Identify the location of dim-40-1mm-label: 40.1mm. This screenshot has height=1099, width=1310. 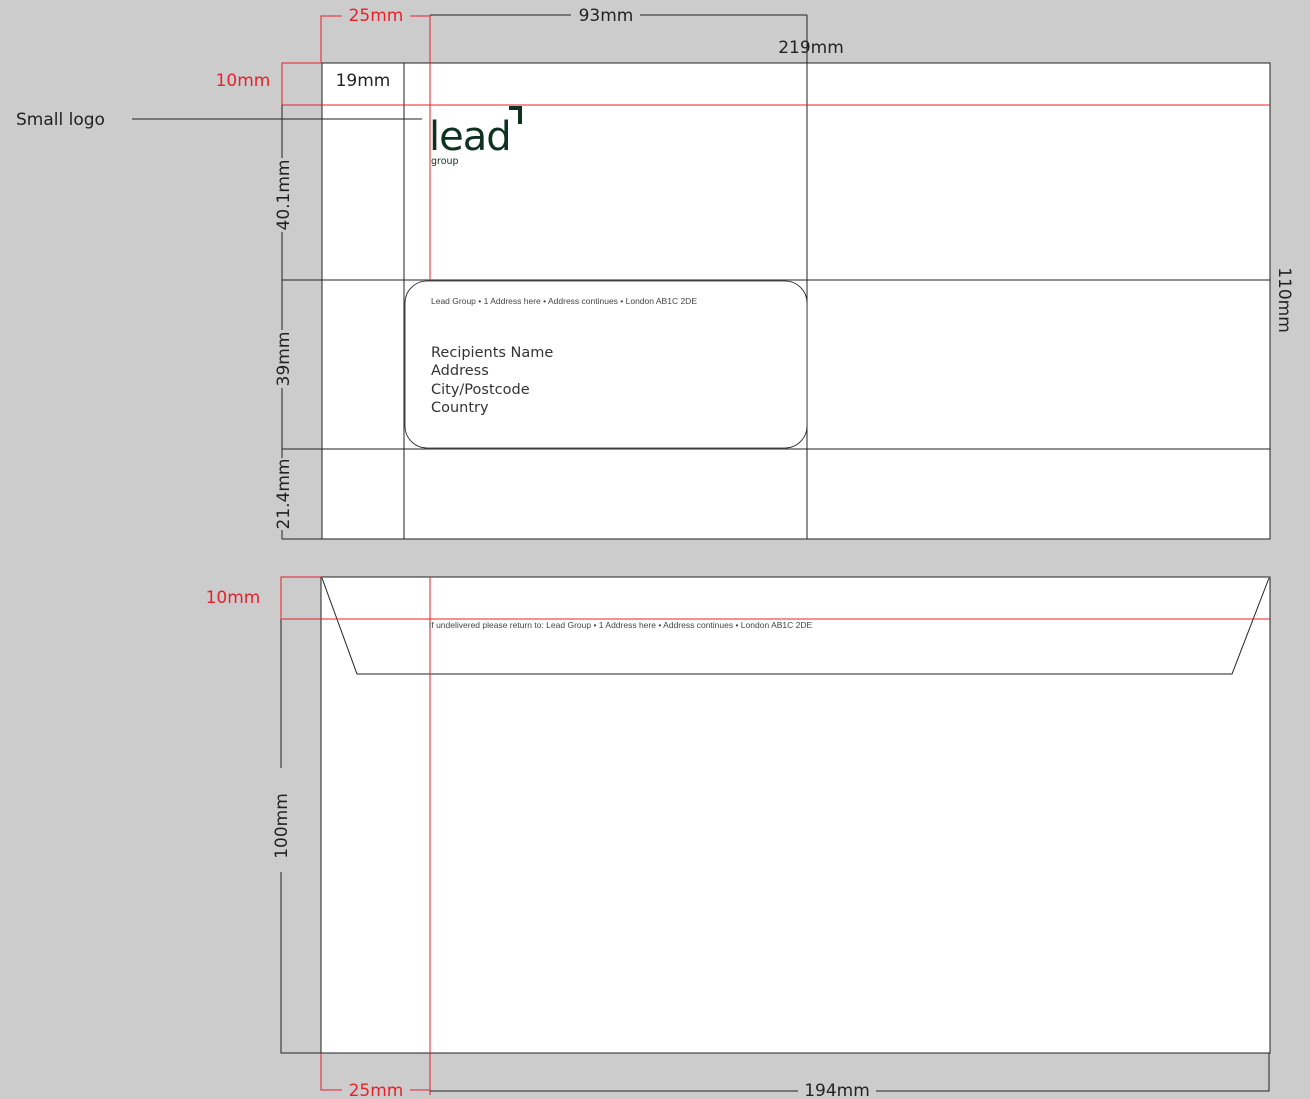
(284, 195).